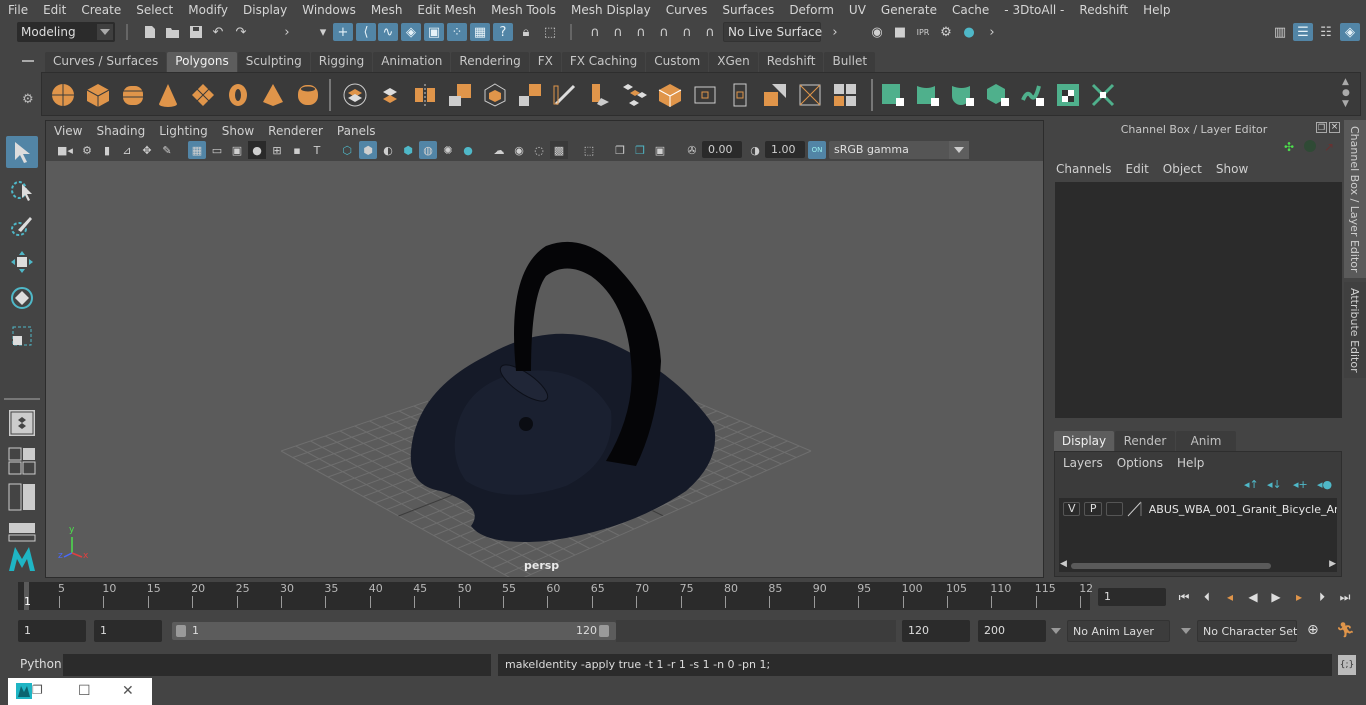 Image resolution: width=1366 pixels, height=705 pixels. Describe the element at coordinates (495, 95) in the screenshot. I see `reduce-icon` at that location.